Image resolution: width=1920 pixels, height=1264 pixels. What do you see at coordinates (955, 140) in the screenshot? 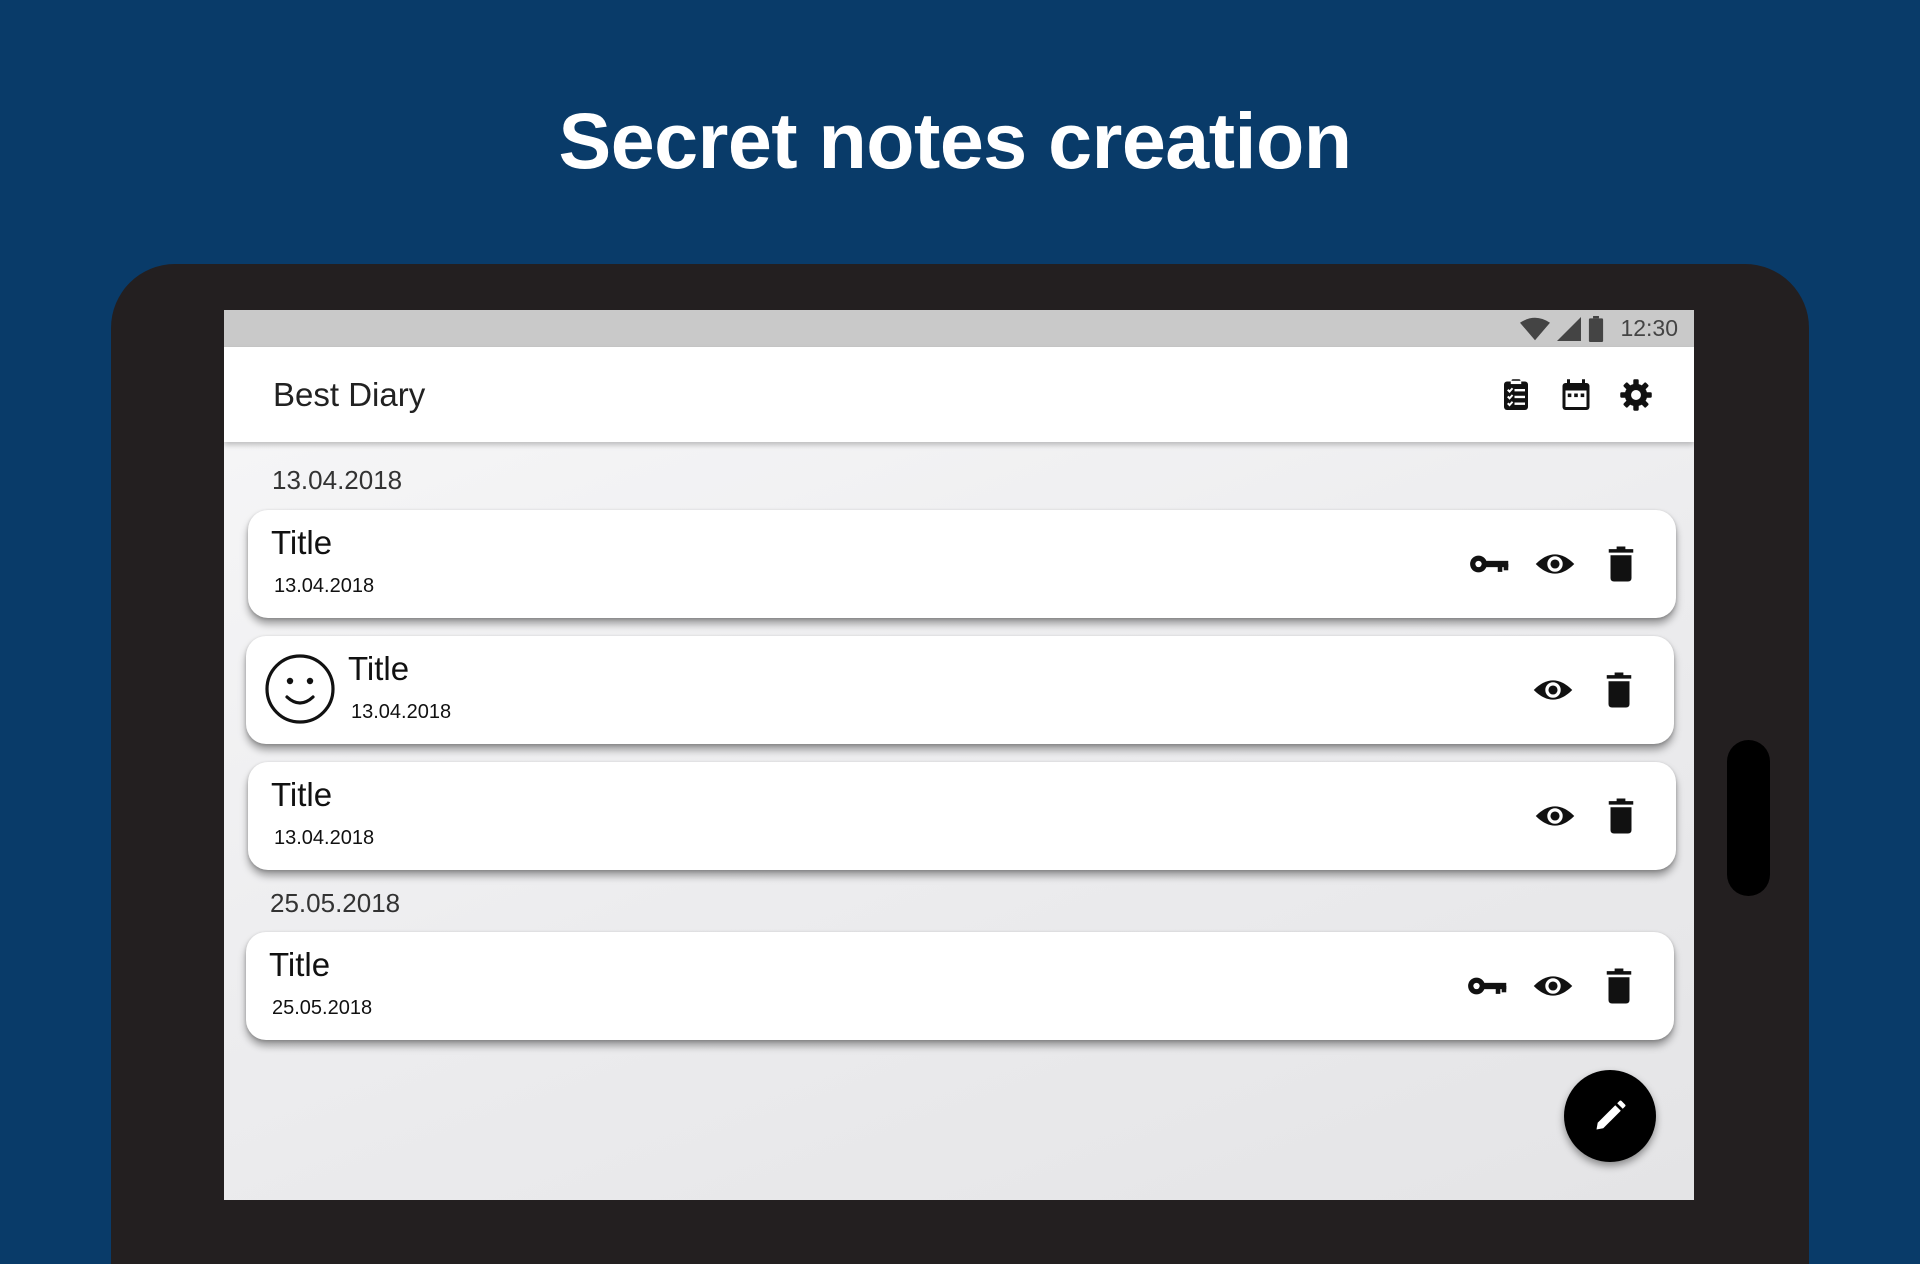
I see `headline: Secret notes creation` at bounding box center [955, 140].